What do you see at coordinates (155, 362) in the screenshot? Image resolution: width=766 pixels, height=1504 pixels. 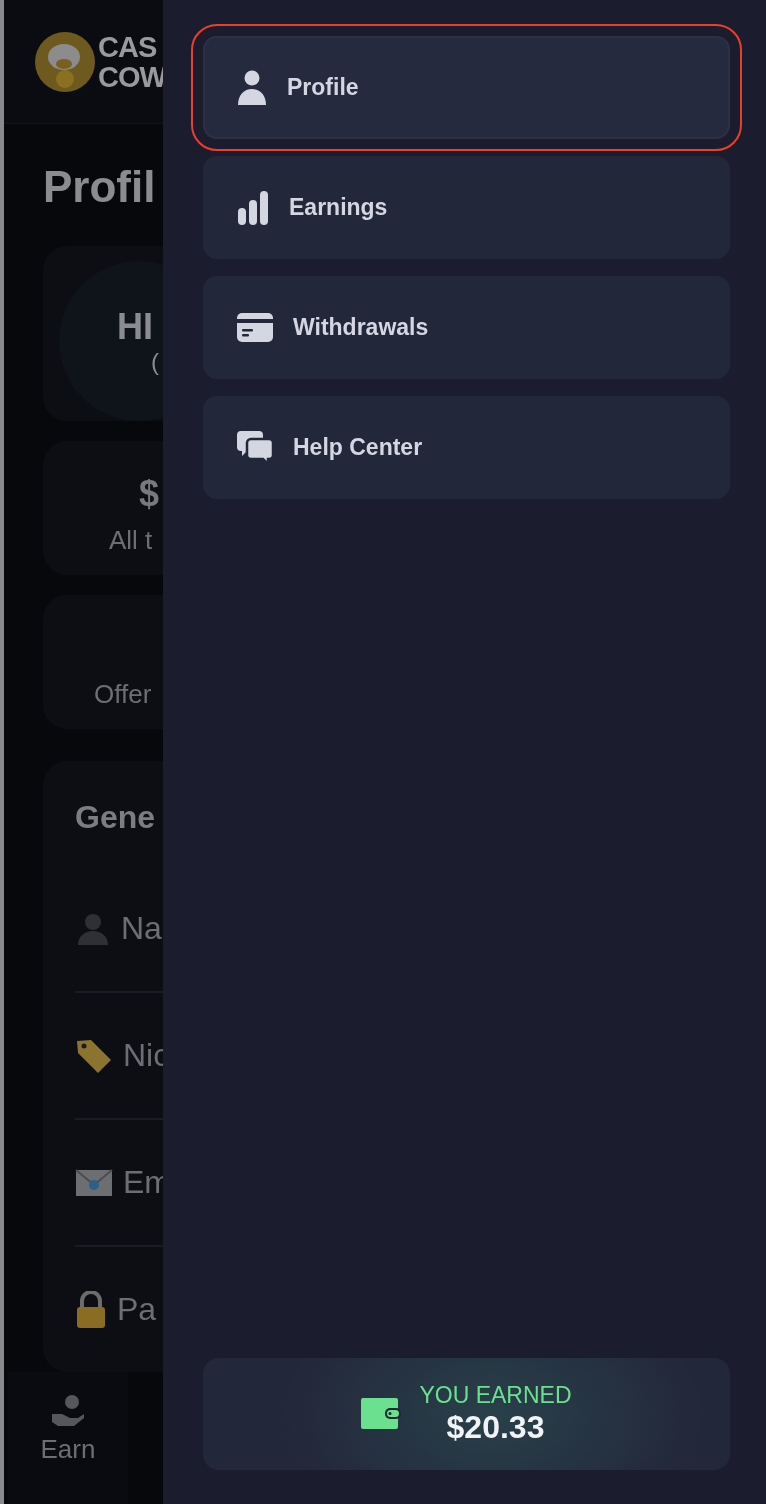 I see `profile-subtext: (` at bounding box center [155, 362].